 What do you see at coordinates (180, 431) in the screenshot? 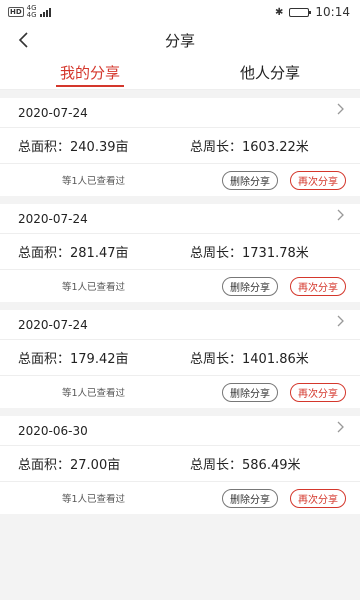
I see `share-card-header: 2020-06-30` at bounding box center [180, 431].